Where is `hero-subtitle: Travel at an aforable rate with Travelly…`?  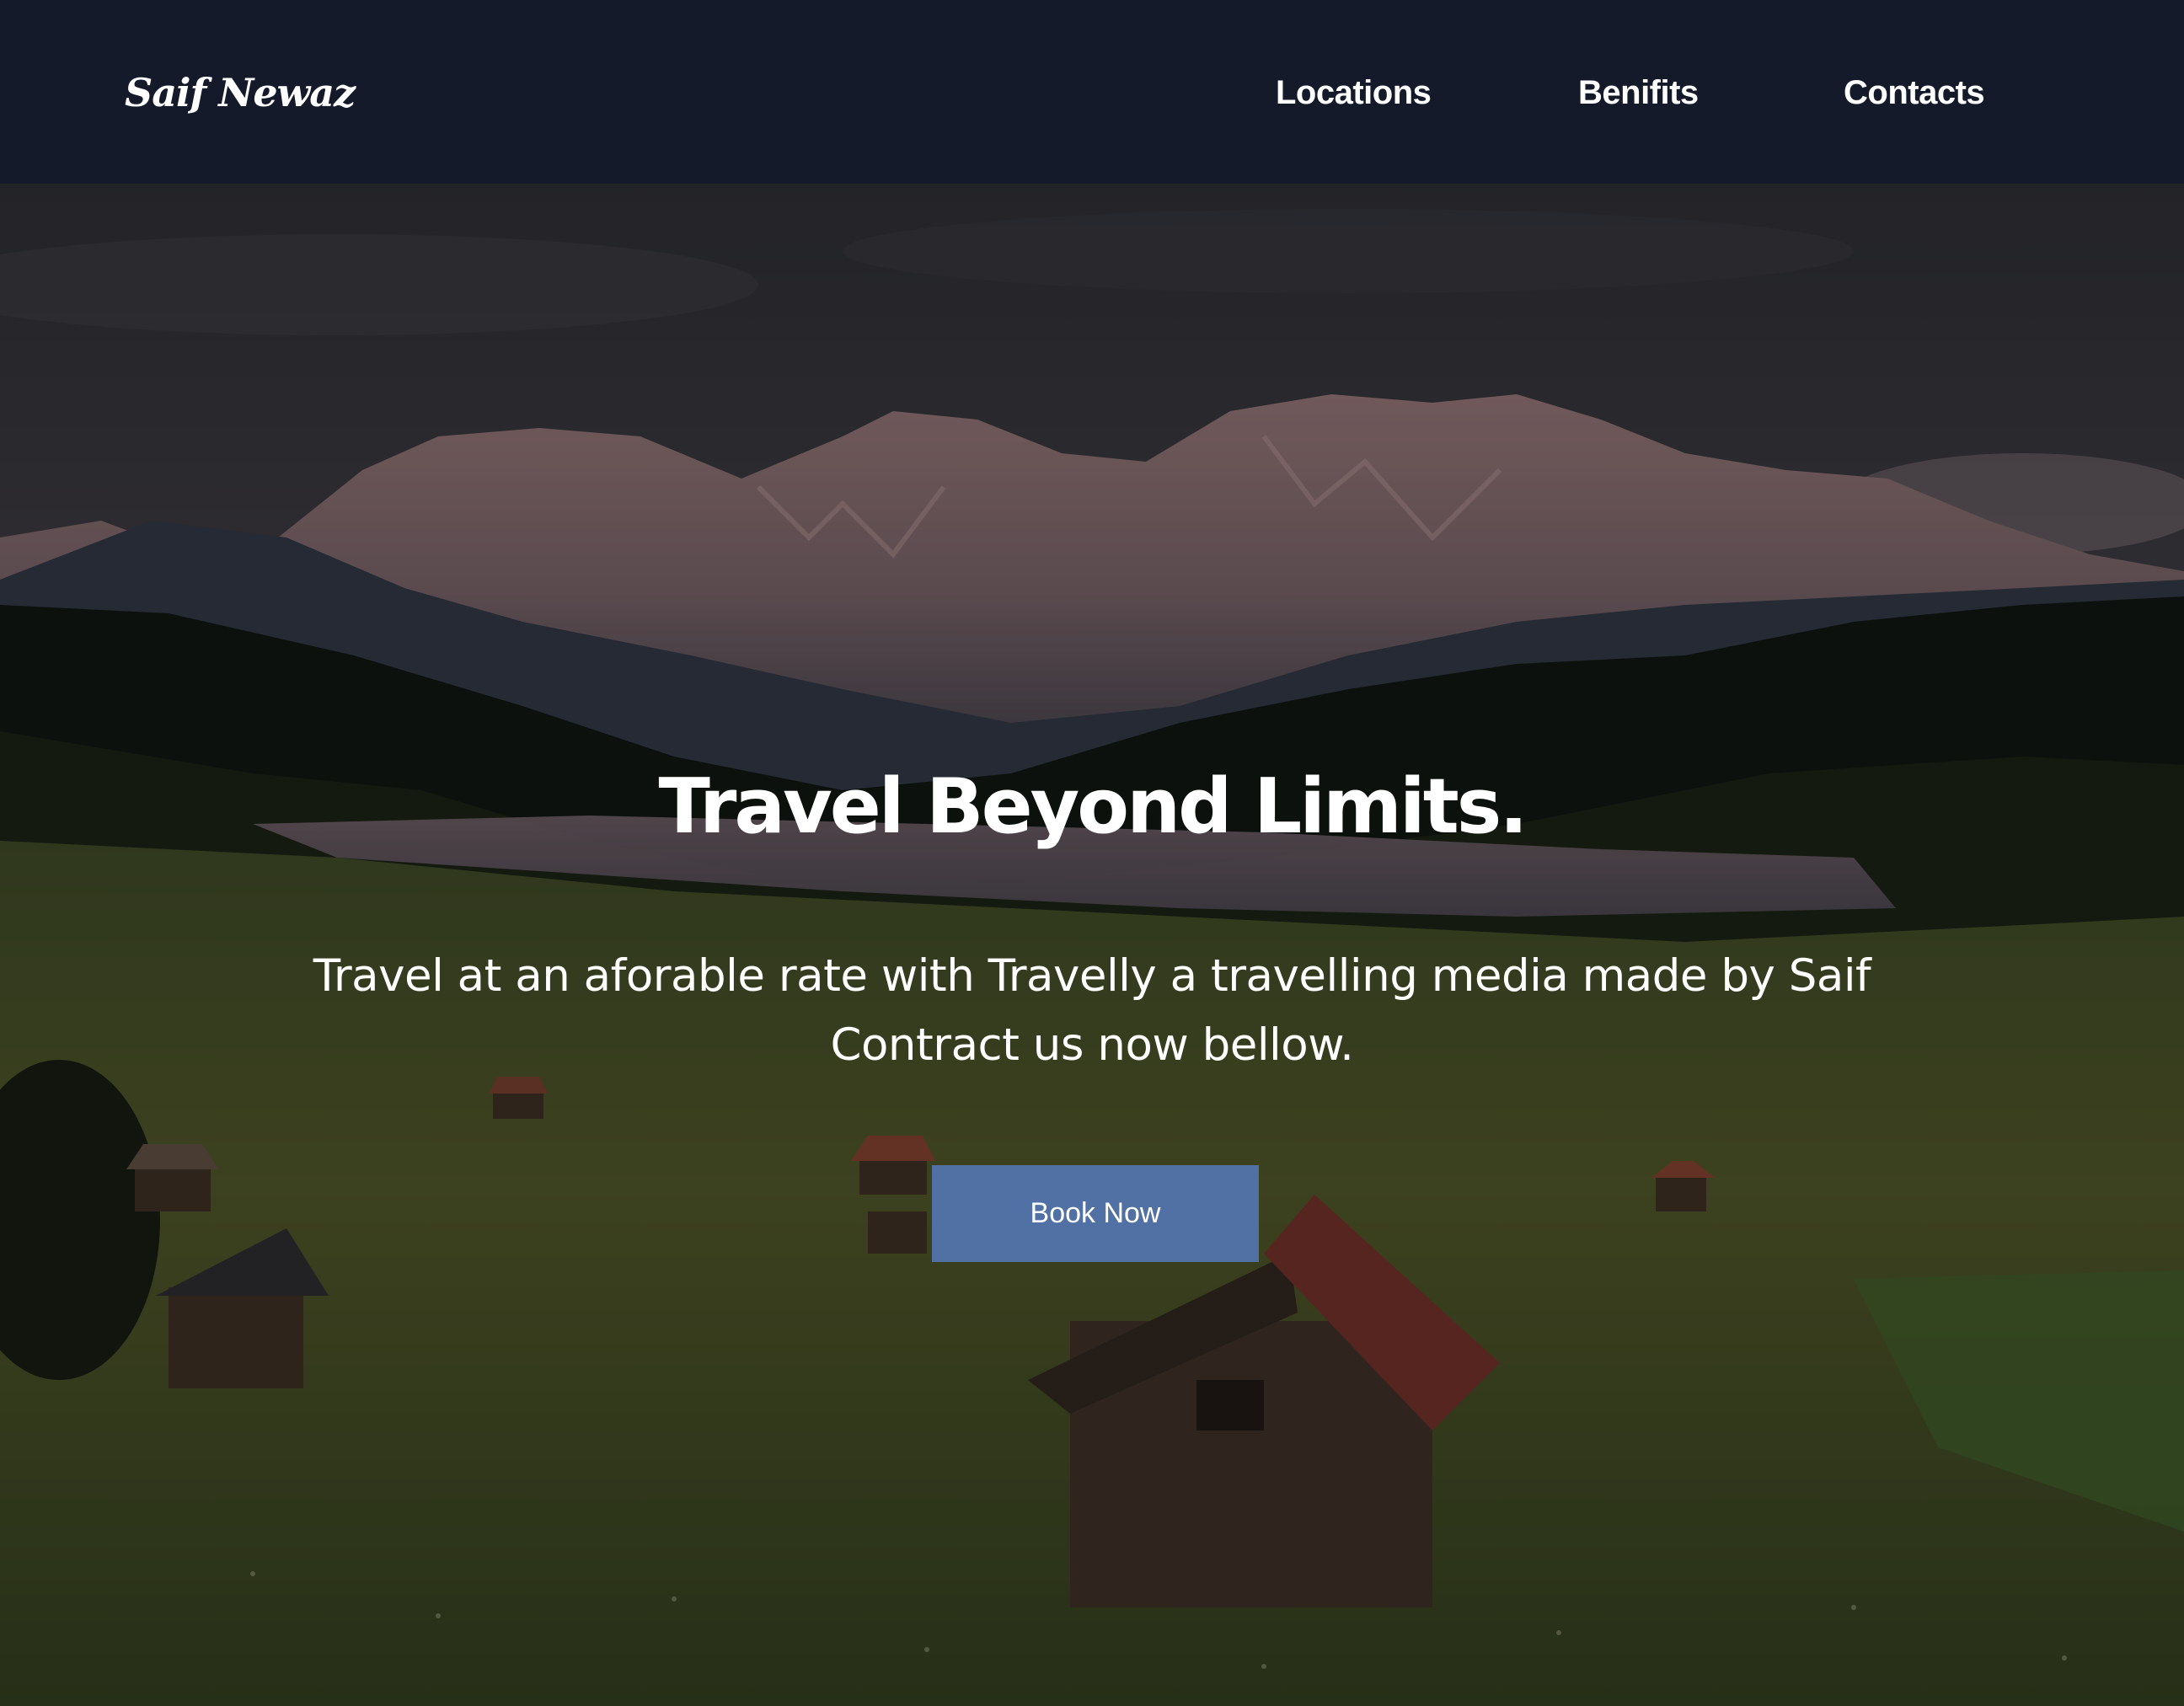
hero-subtitle: Travel at an aforable rate with Travelly… is located at coordinates (1092, 1011).